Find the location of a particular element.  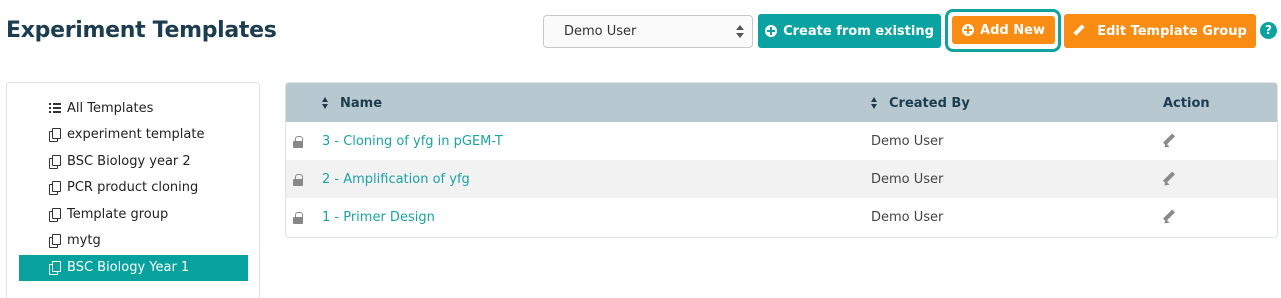

create-from-existing-button: Create from existing is located at coordinates (849, 31).